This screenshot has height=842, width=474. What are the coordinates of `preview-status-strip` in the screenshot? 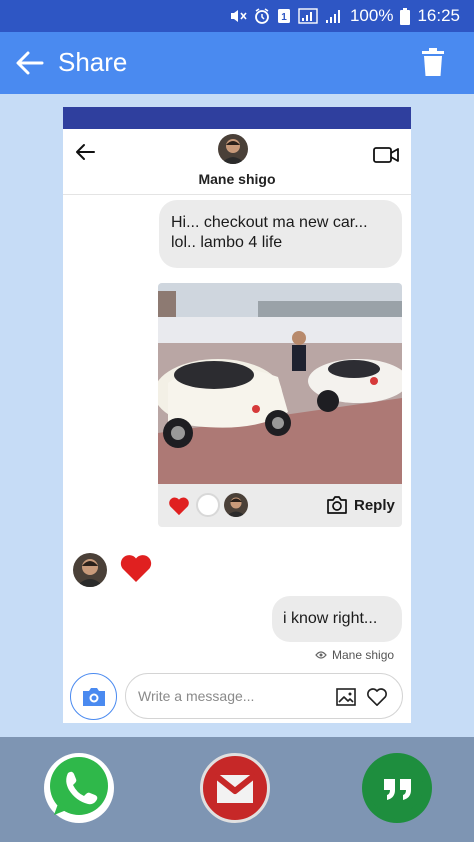 It's located at (237, 118).